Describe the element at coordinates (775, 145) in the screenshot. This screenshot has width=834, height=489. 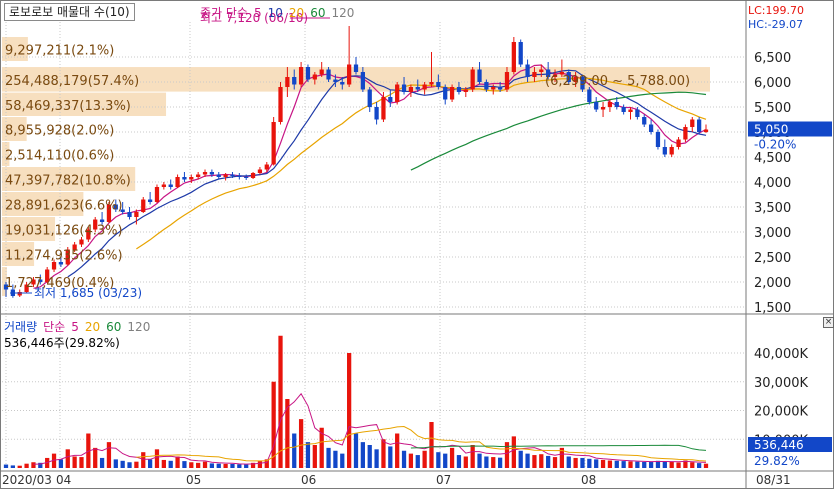
I see `current-change: -0.20%` at that location.